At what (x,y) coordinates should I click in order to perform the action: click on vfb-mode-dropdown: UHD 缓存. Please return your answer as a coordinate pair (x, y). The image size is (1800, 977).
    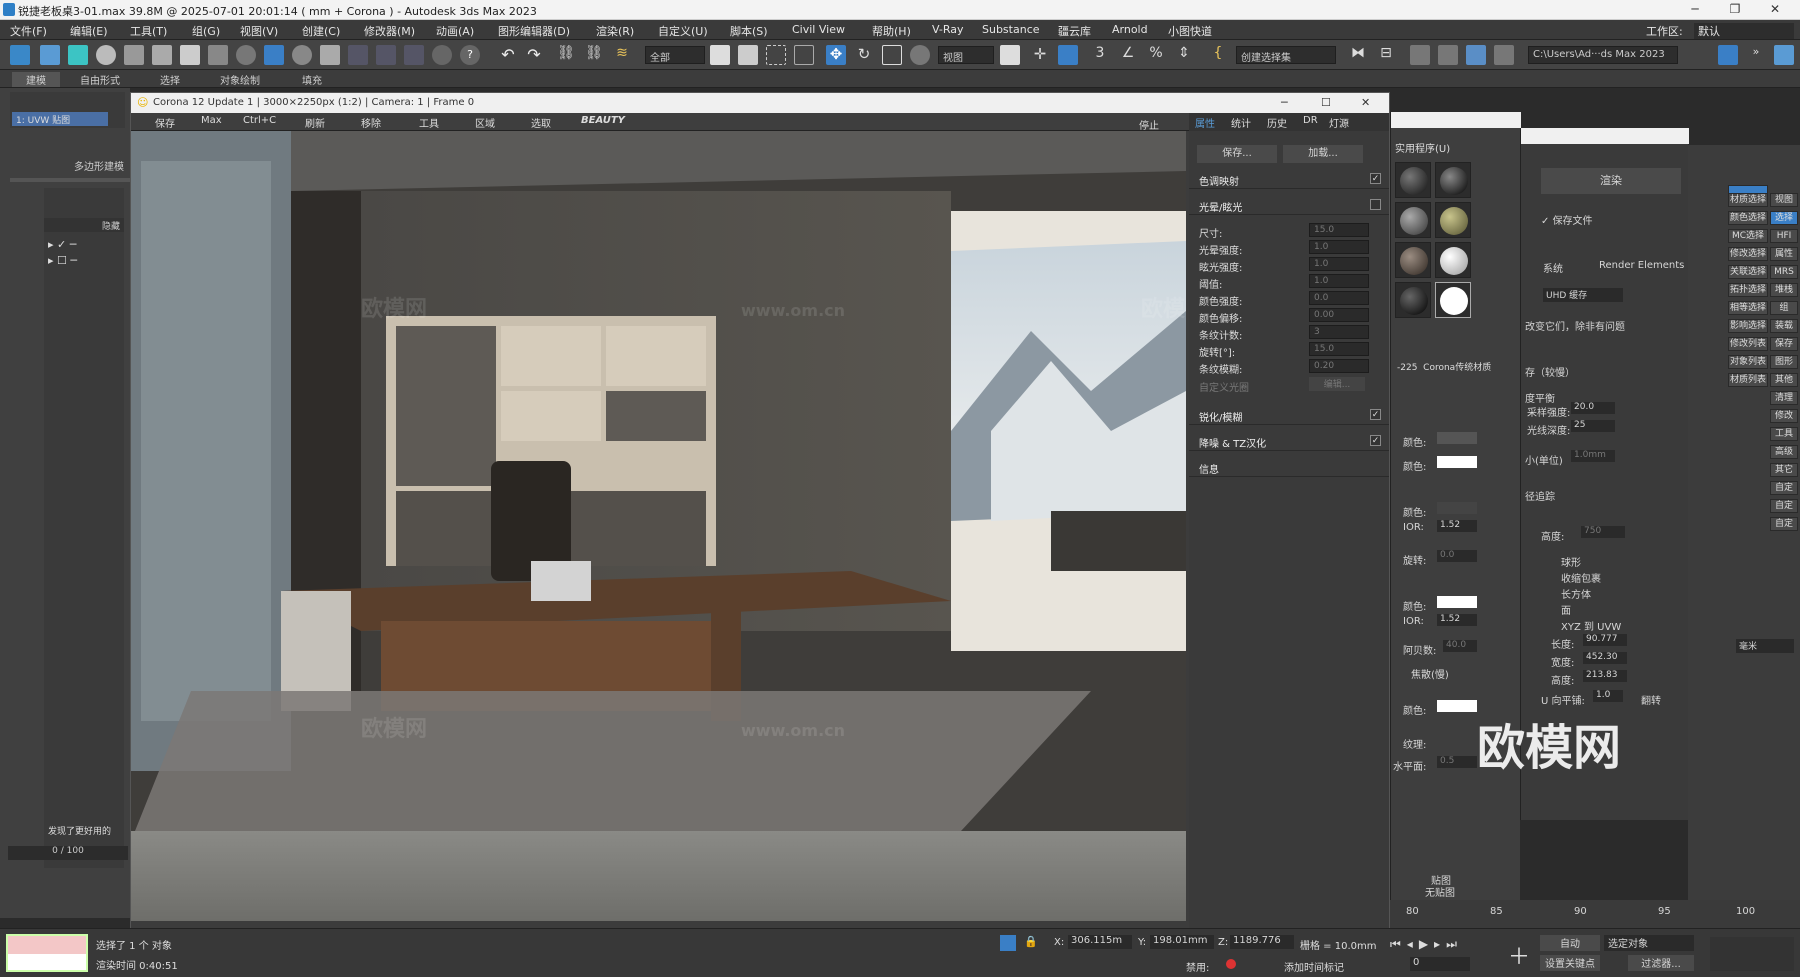
    Looking at the image, I should click on (1583, 295).